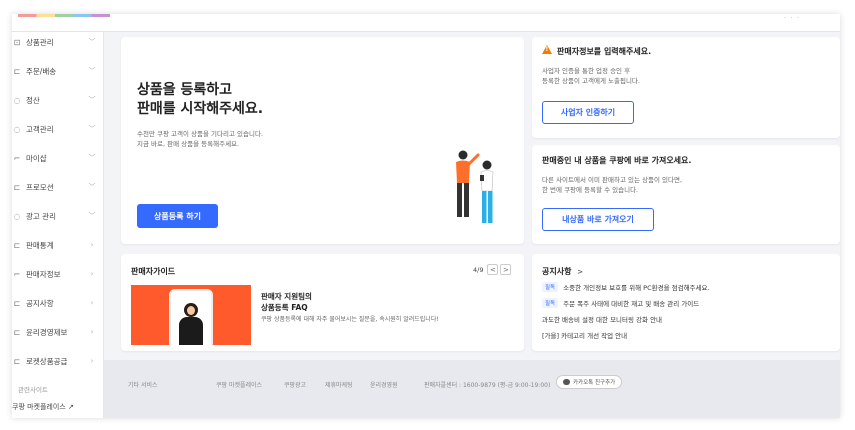 Image resolution: width=855 pixels, height=430 pixels. What do you see at coordinates (586, 71) in the screenshot?
I see `seller-info-desc-line1: 사업자 인증을 통한 업정 승인 후` at bounding box center [586, 71].